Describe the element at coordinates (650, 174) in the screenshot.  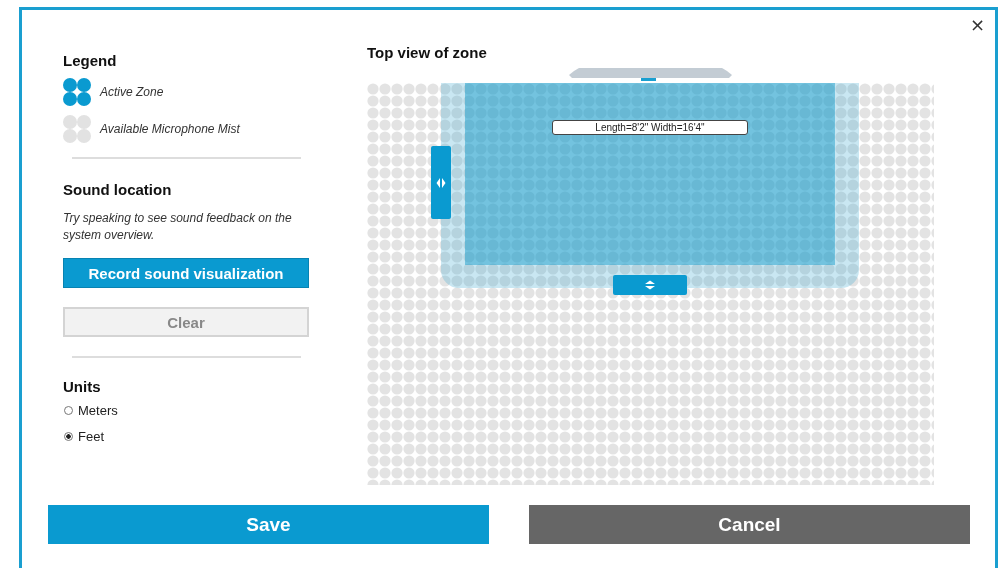
I see `active-zone` at that location.